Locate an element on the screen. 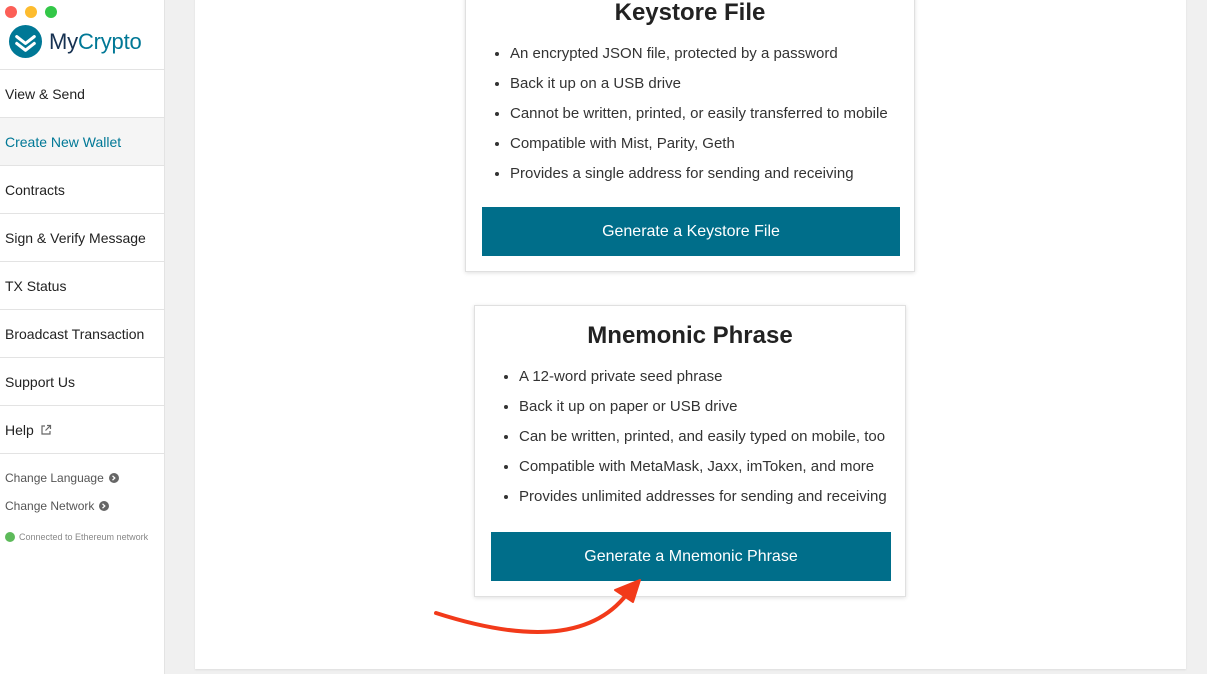 This screenshot has height=674, width=1207. change-network-link: Change Network is located at coordinates (62, 506).